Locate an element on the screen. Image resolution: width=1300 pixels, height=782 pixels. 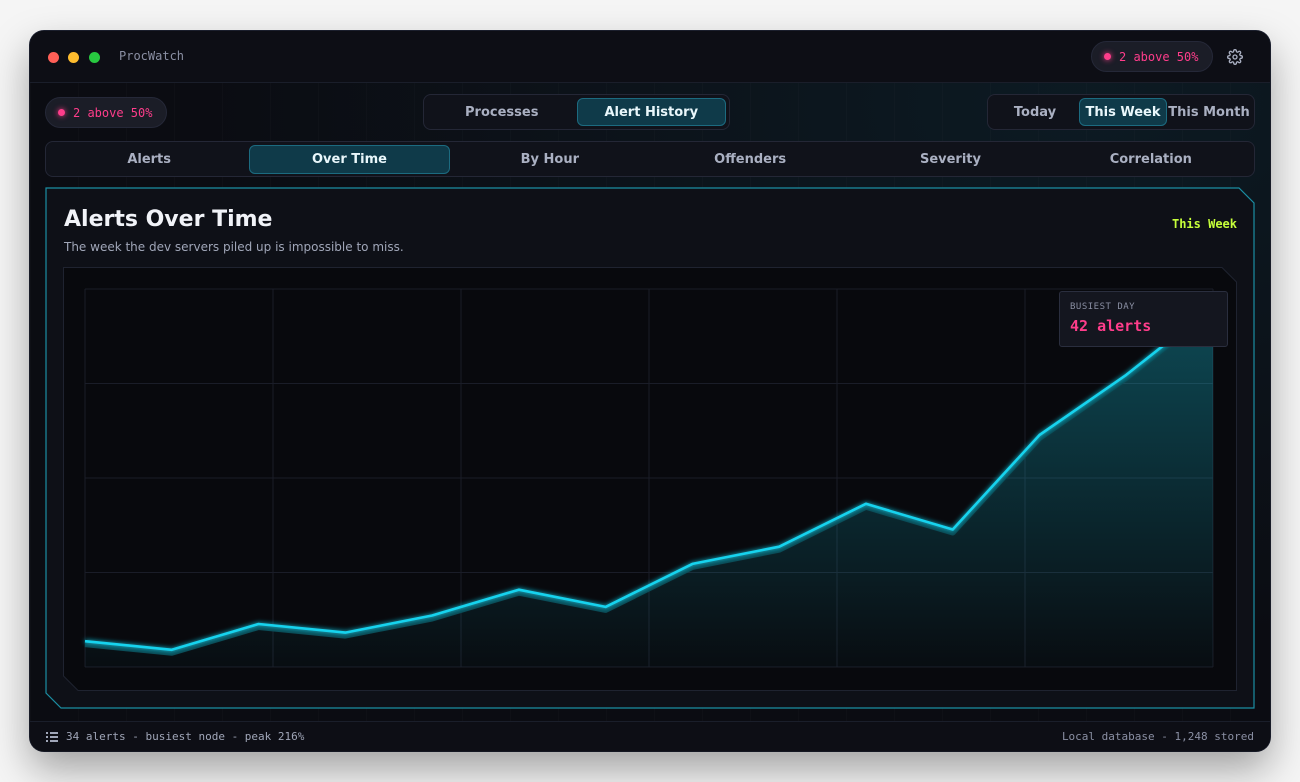
tab-alert-history: Alert History is located at coordinates (651, 112).